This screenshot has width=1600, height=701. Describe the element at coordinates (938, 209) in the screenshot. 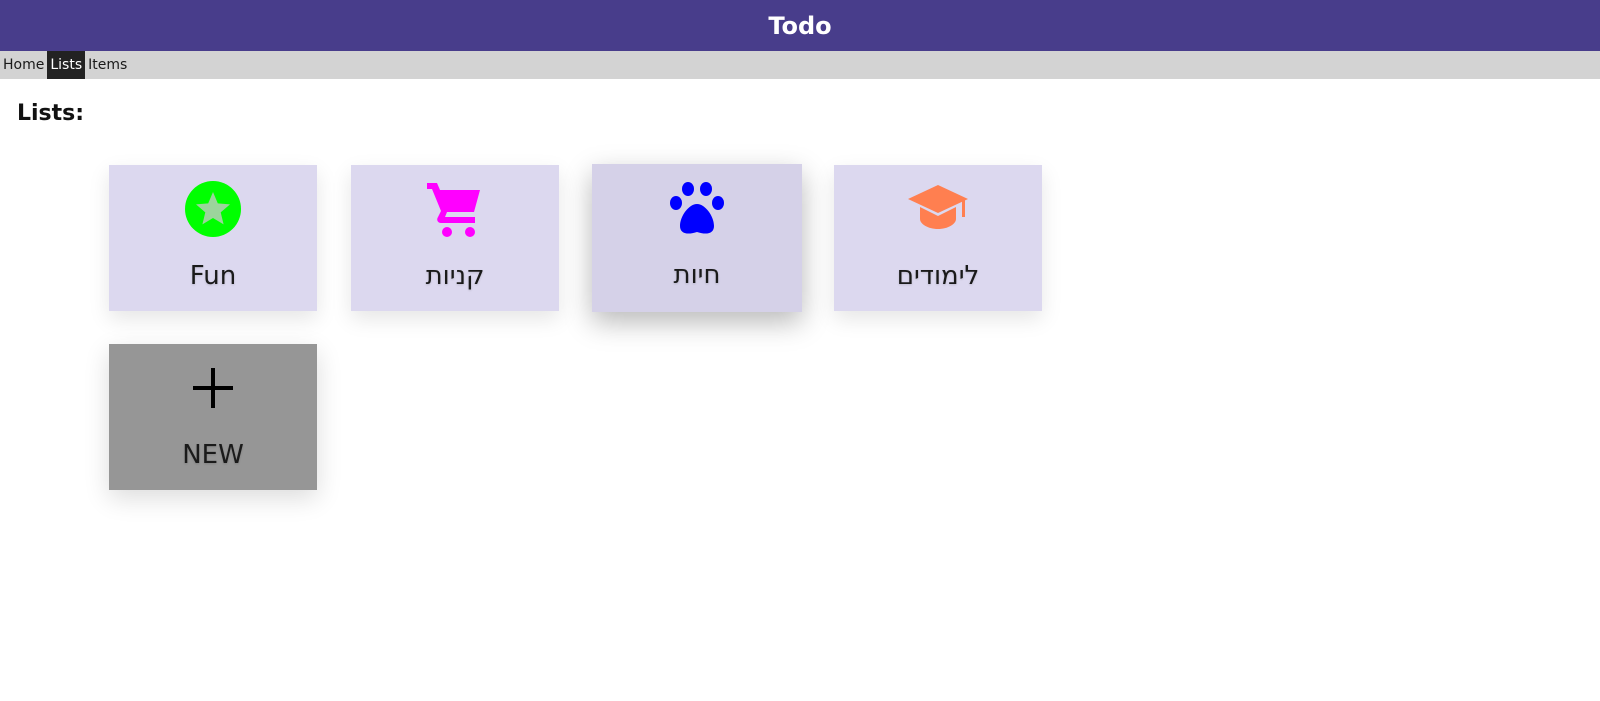

I see `graduation-cap-icon` at that location.